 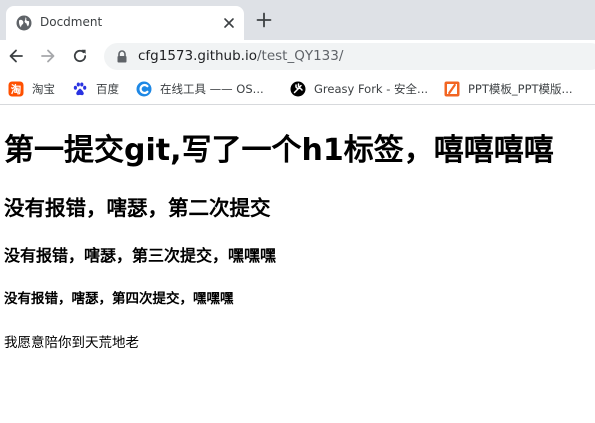 What do you see at coordinates (140, 255) in the screenshot?
I see `heading-h3: 没有报错，嗐瑟，第三次提交，嘿嘿嘿` at bounding box center [140, 255].